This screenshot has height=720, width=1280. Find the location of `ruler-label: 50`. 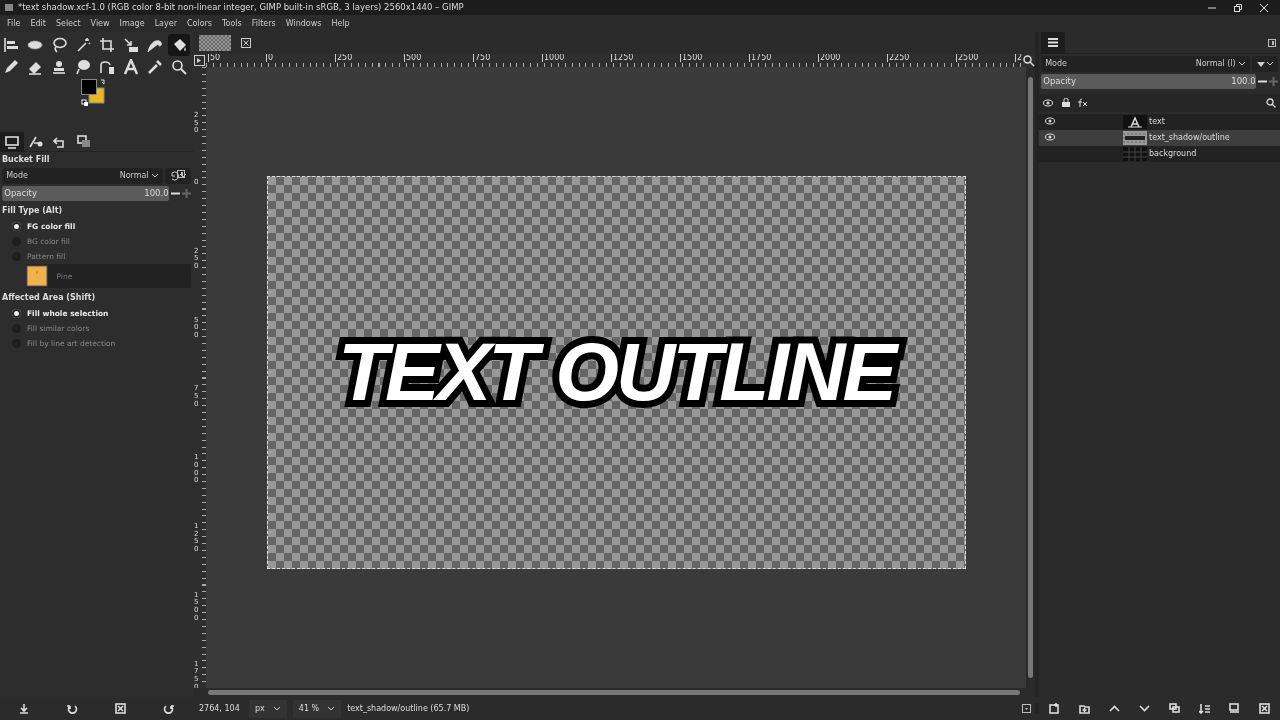

ruler-label: 50 is located at coordinates (214, 58).